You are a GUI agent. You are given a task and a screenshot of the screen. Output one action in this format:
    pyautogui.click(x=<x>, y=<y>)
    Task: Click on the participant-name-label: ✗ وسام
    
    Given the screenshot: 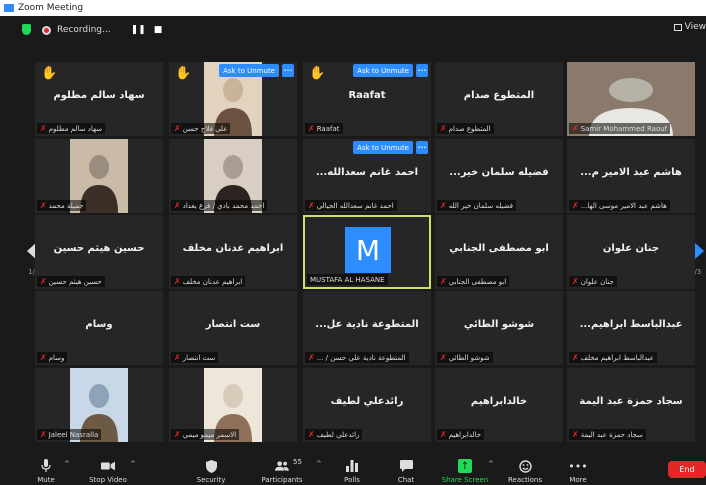 What is the action you would take?
    pyautogui.click(x=52, y=357)
    